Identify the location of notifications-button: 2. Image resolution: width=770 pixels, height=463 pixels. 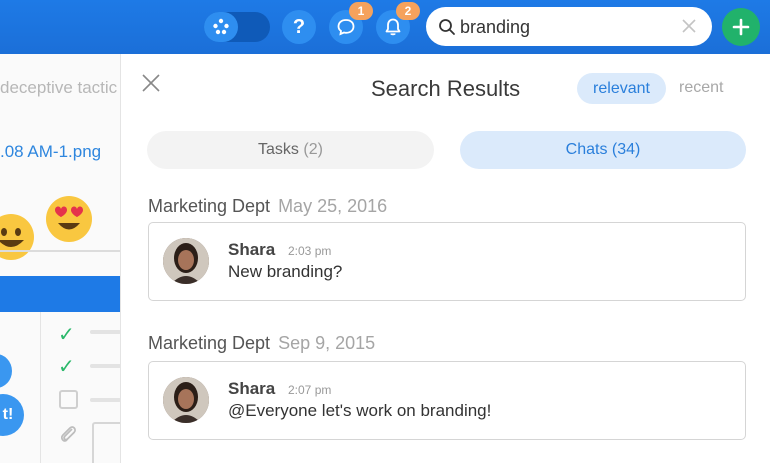
(398, 23).